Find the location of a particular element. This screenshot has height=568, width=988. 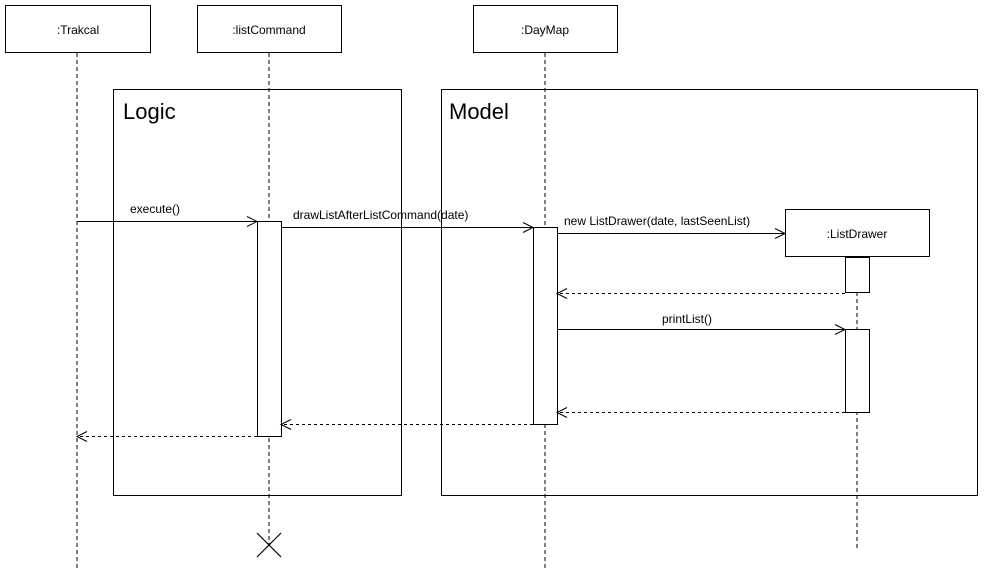

participant-listdrawer-label: :ListDrawer is located at coordinates (857, 234).